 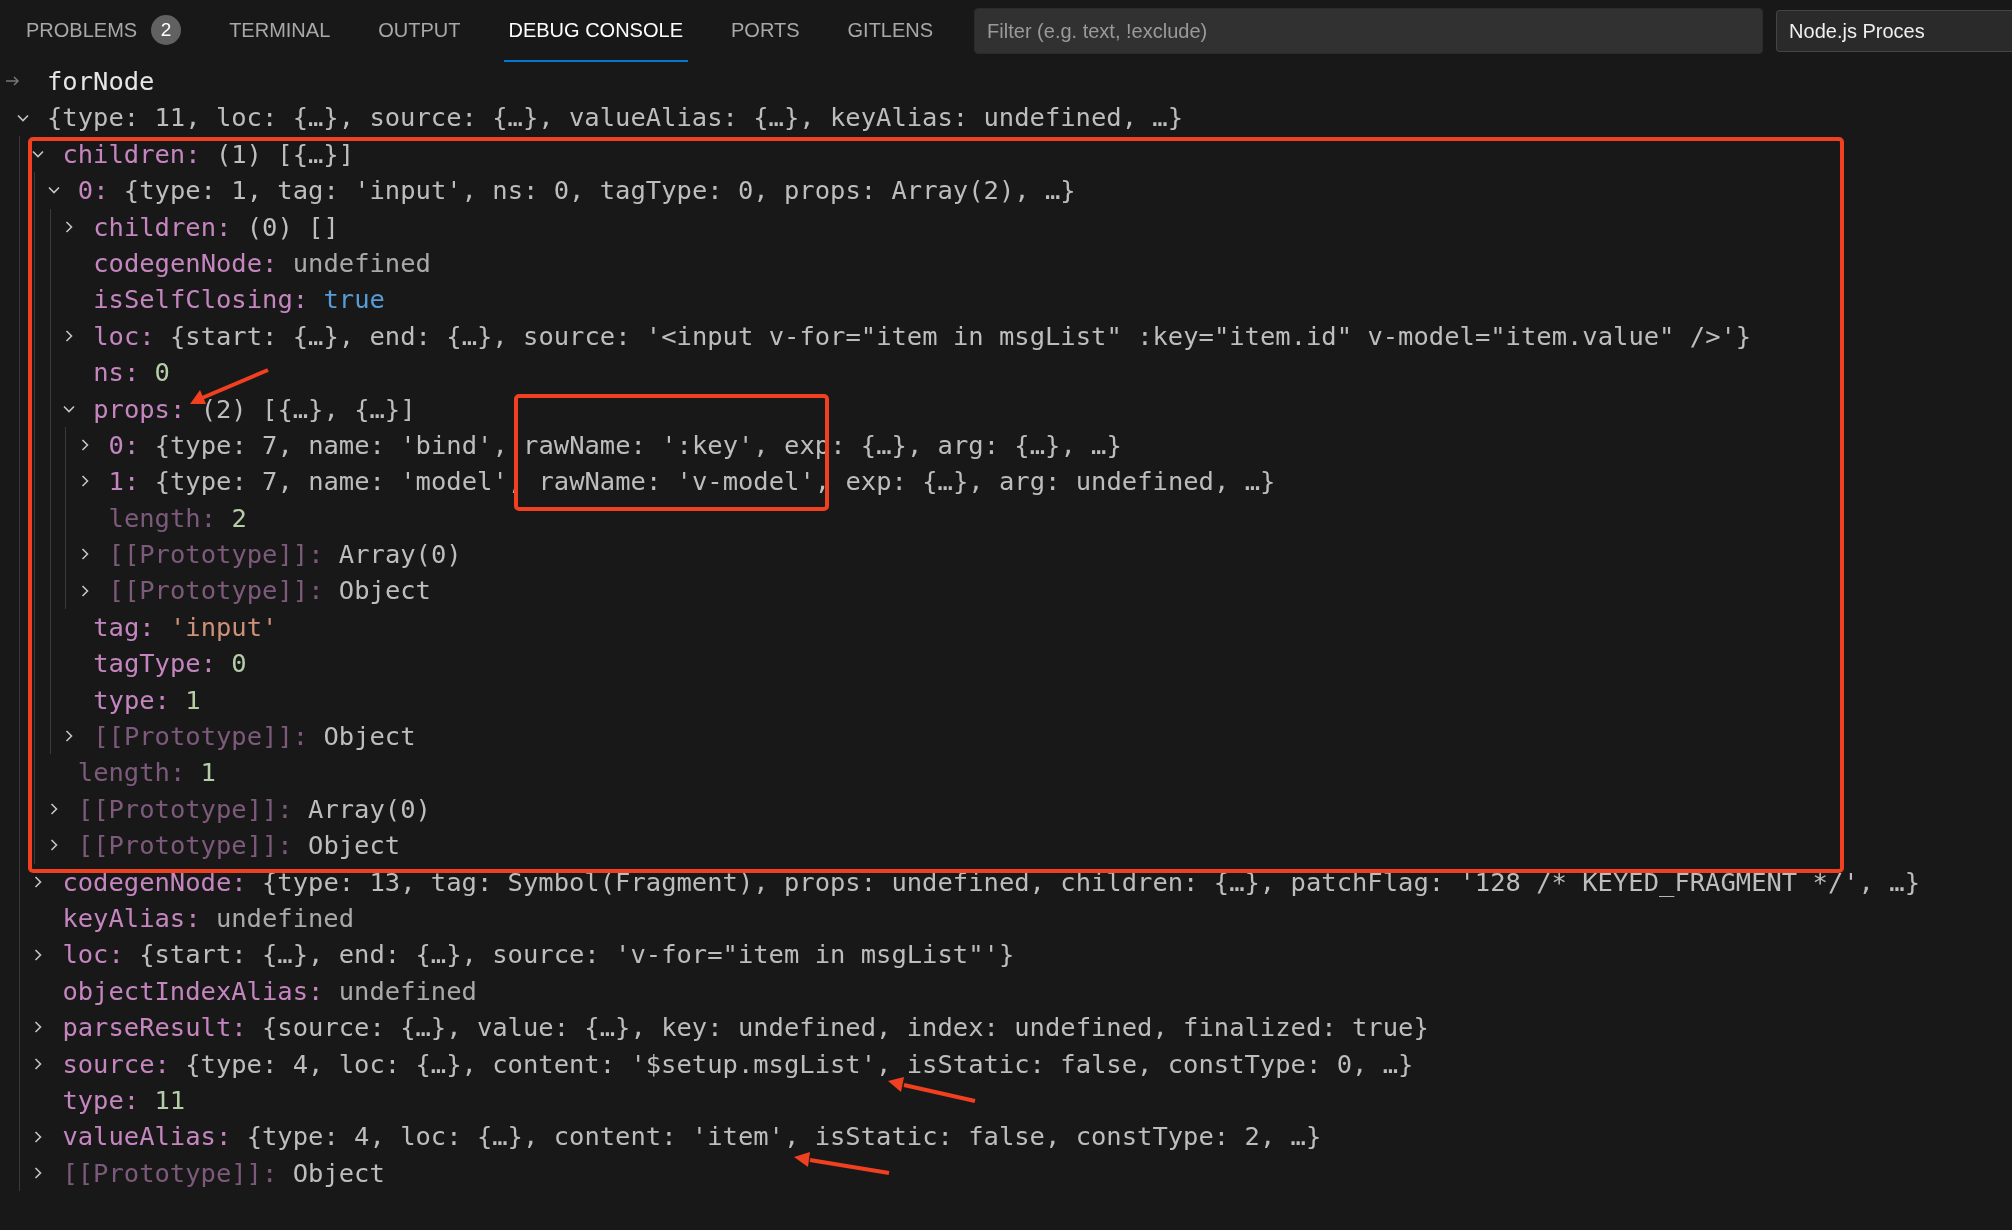 What do you see at coordinates (280, 31) in the screenshot?
I see `panel-tab: TERMINAL` at bounding box center [280, 31].